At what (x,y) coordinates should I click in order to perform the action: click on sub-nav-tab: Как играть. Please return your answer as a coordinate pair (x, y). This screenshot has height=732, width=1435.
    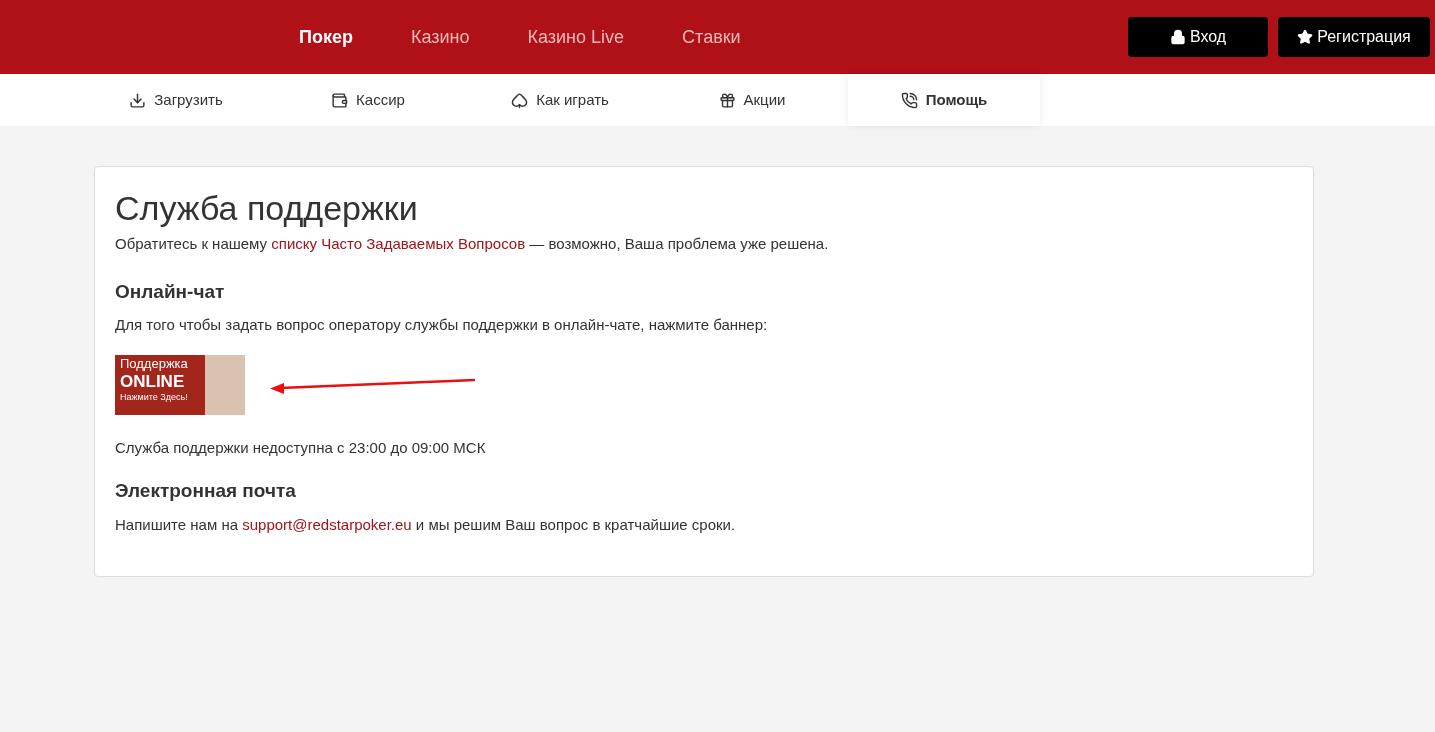
    Looking at the image, I should click on (560, 100).